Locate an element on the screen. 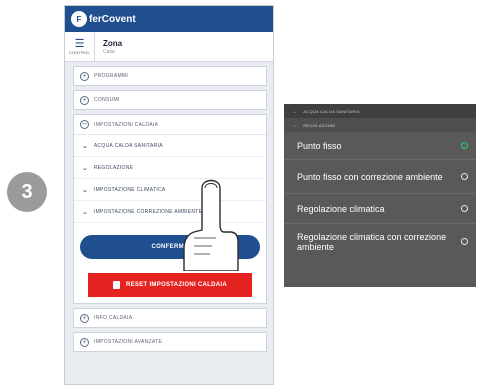  menu-label: IMPOSTAZIONI CALDAIA is located at coordinates (126, 124).